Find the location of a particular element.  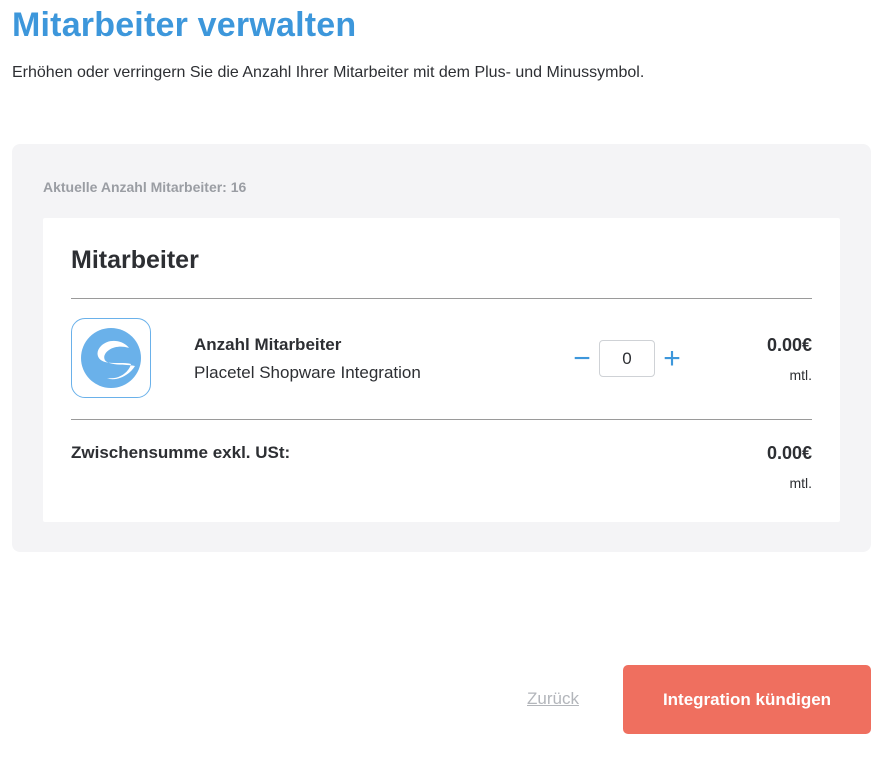

quantity-stepper: − + is located at coordinates (627, 358).